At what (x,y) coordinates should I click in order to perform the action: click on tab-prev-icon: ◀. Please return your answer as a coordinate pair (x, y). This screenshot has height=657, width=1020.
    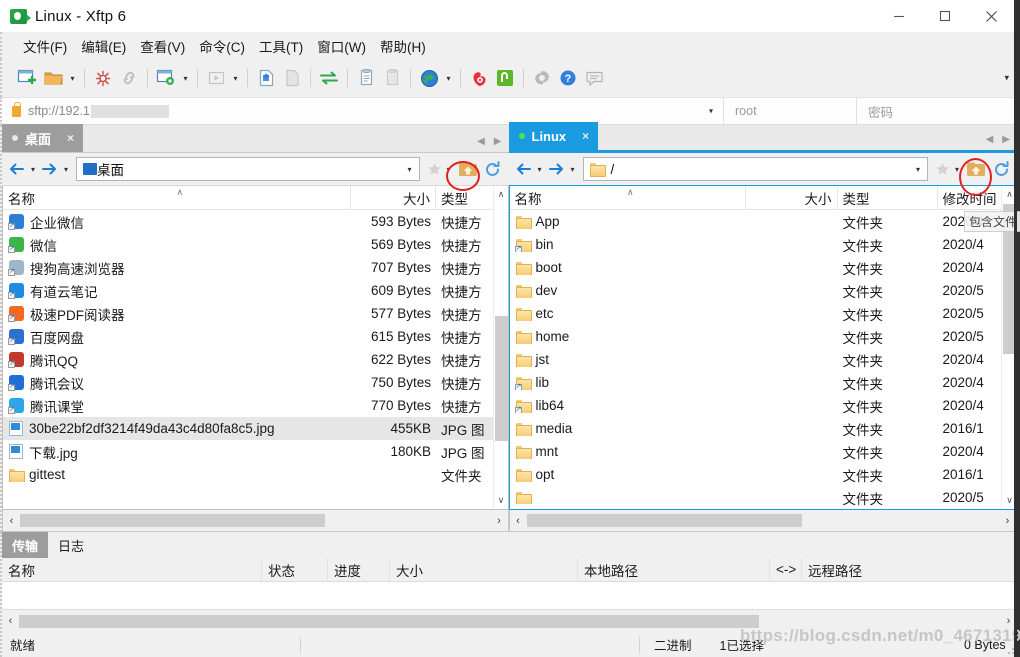
    Looking at the image, I should click on (990, 139).